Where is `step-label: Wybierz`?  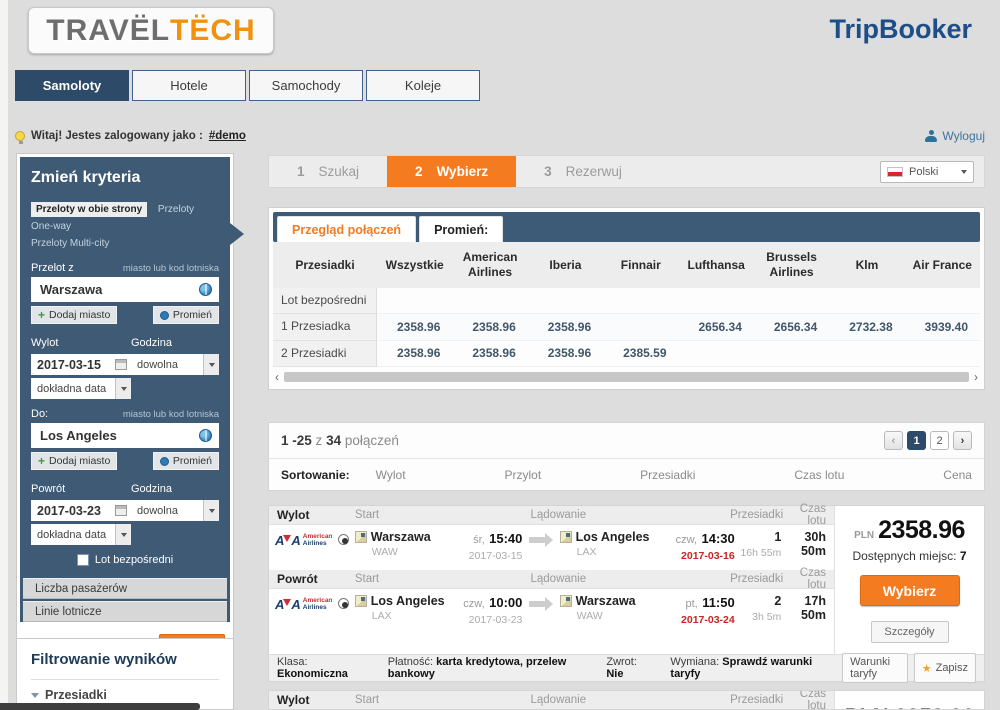 step-label: Wybierz is located at coordinates (462, 171).